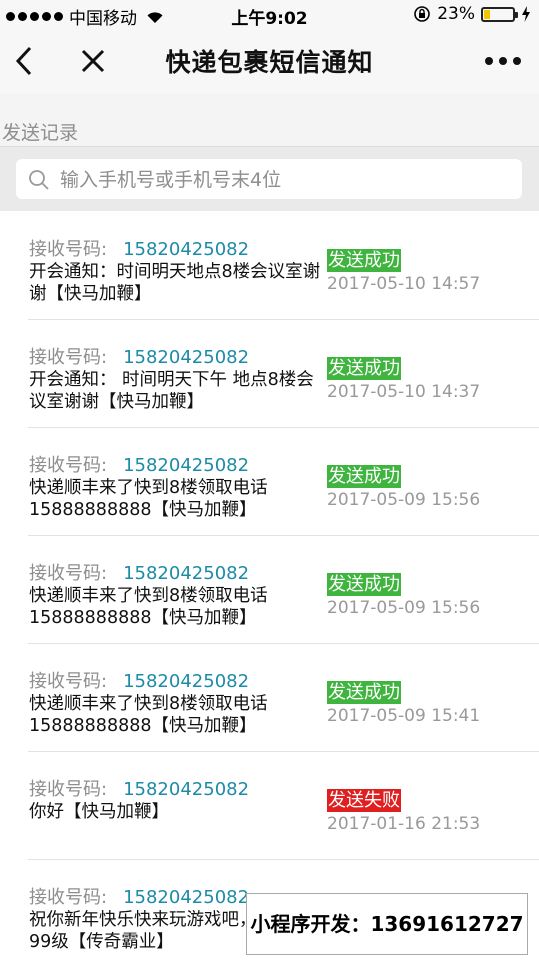  I want to click on record-meta: 发送失败 2017-01-16 21:53, so click(403, 812).